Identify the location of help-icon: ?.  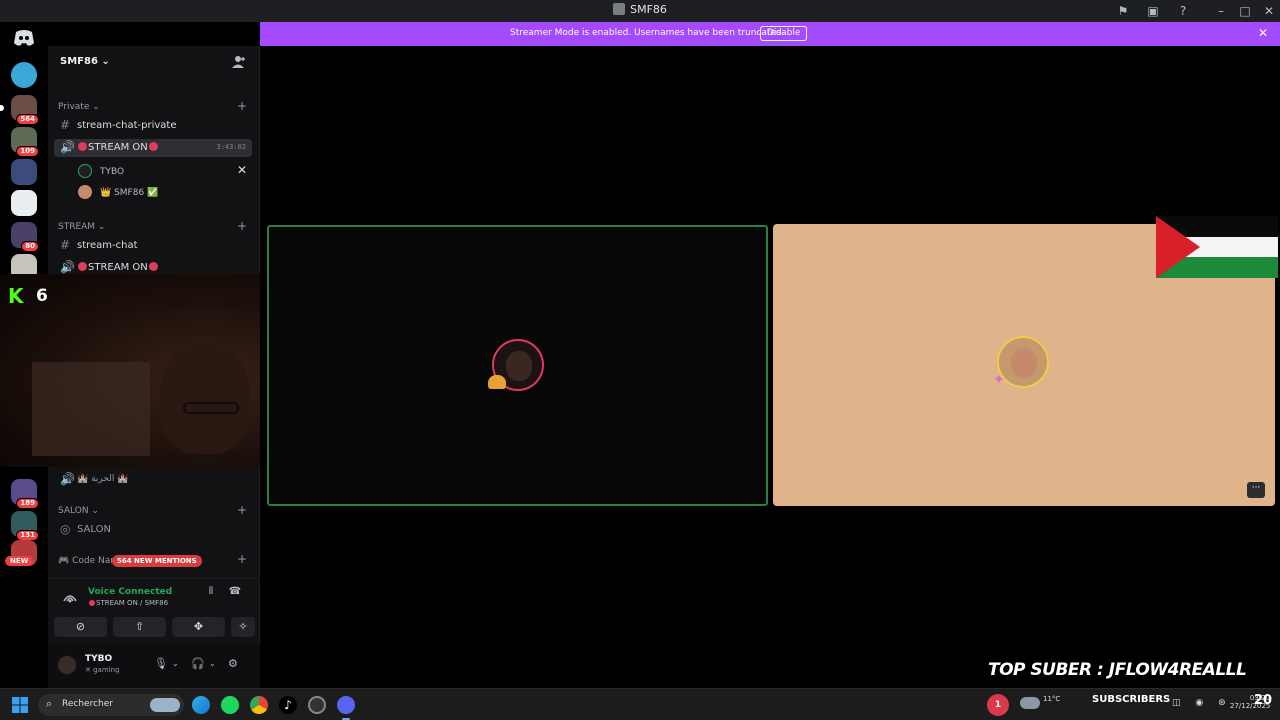
(1183, 11).